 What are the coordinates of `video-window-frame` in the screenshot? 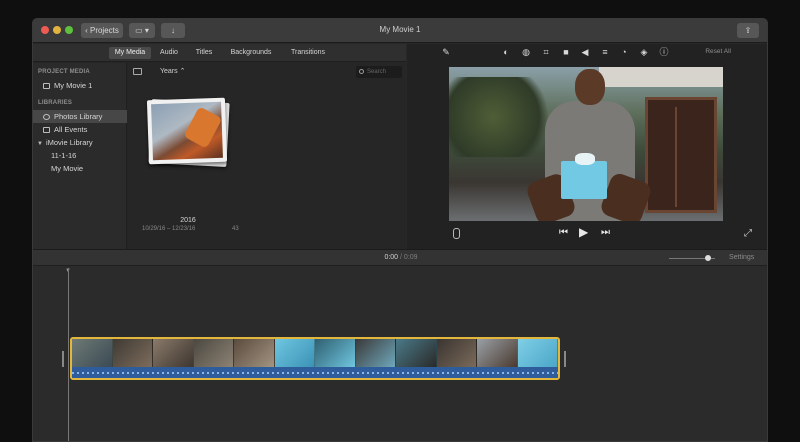 It's located at (676, 157).